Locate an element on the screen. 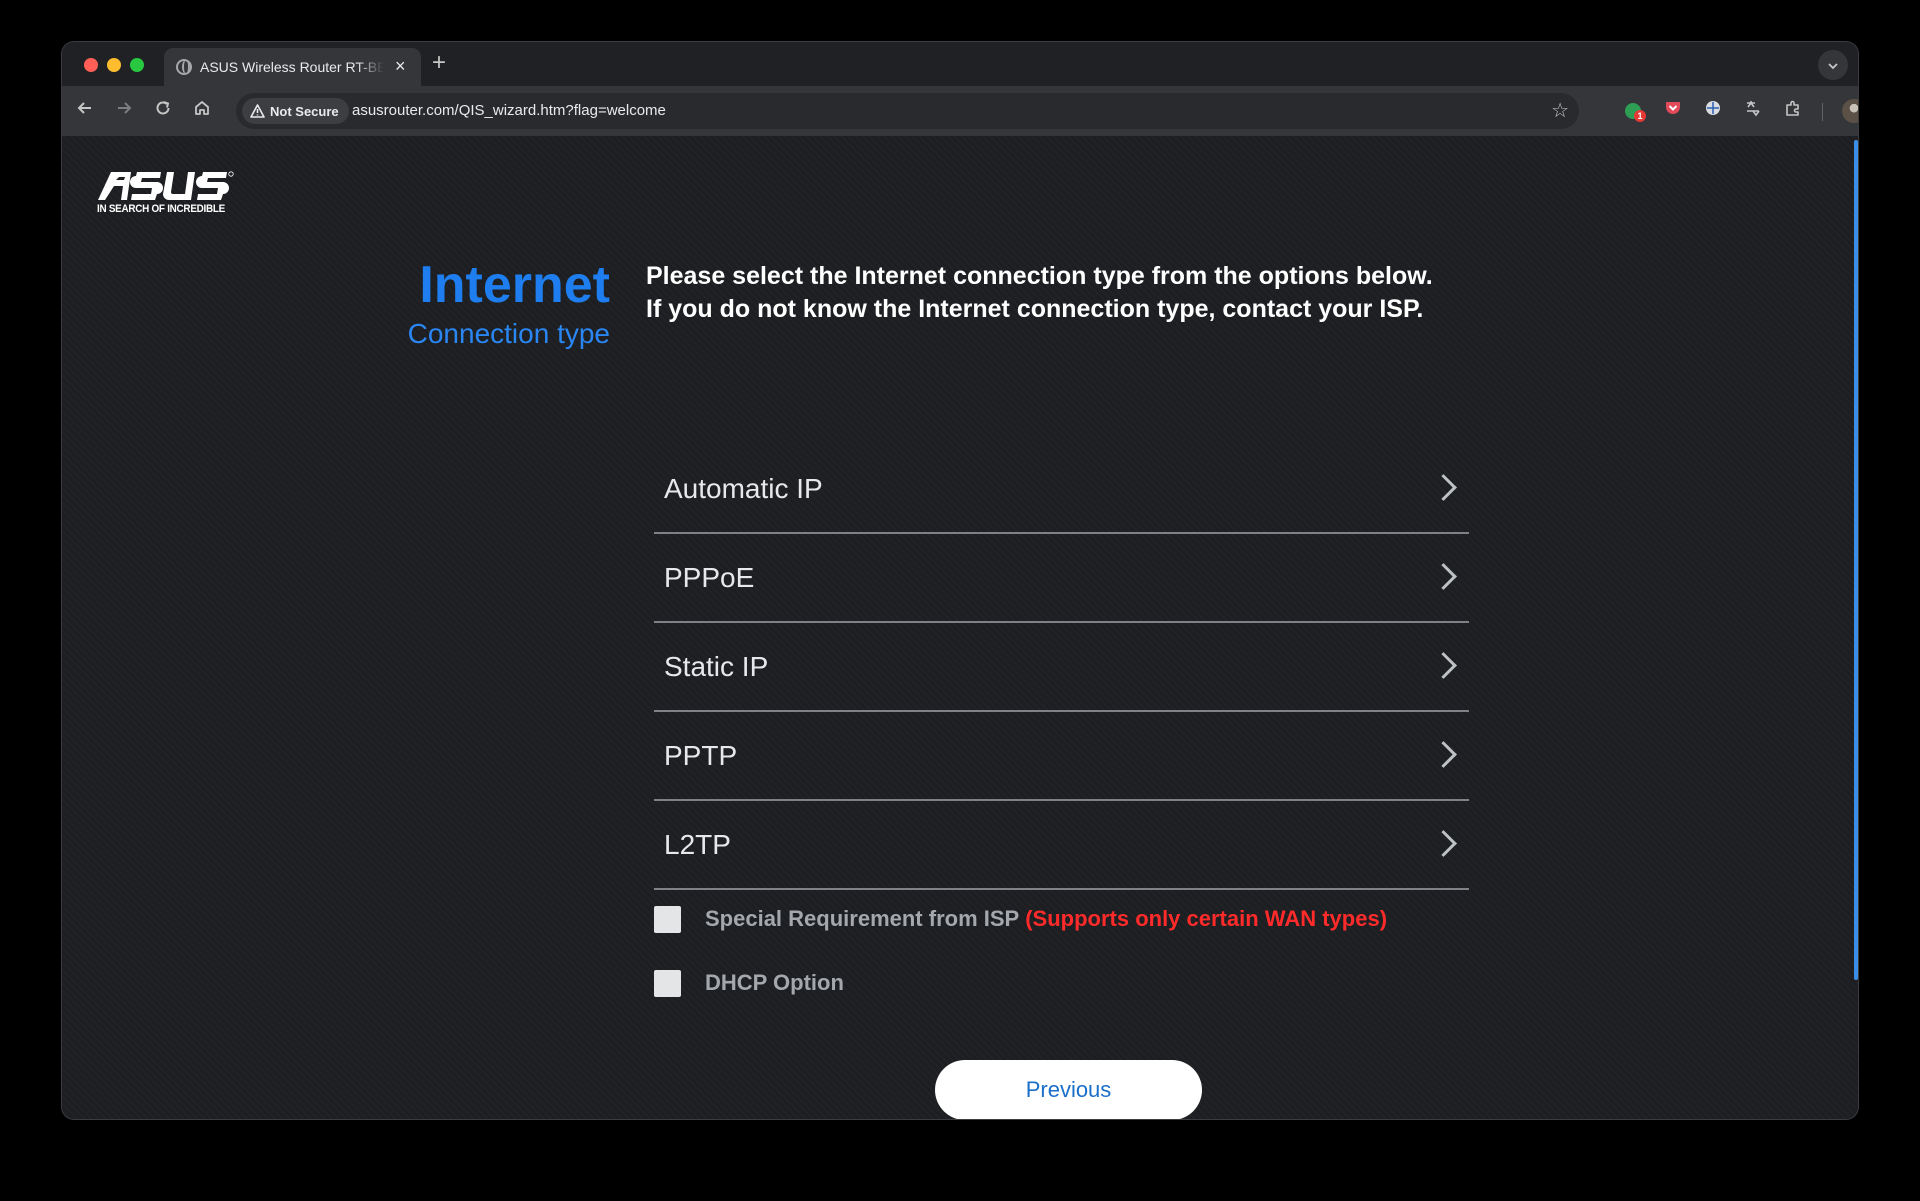 The height and width of the screenshot is (1201, 1920). pocket-icon is located at coordinates (1673, 108).